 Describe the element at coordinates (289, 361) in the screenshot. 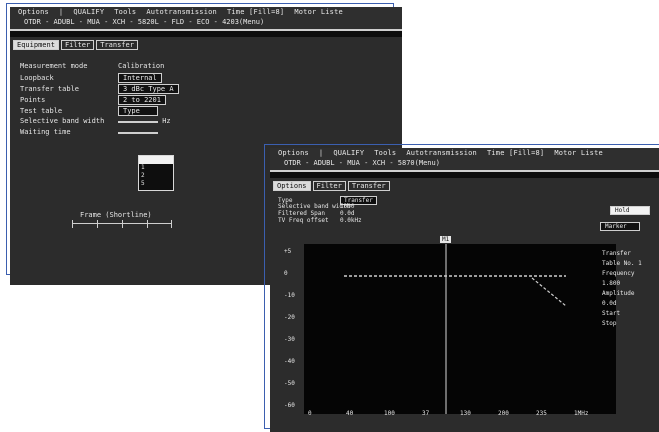

I see `y-tick-label: -40` at that location.